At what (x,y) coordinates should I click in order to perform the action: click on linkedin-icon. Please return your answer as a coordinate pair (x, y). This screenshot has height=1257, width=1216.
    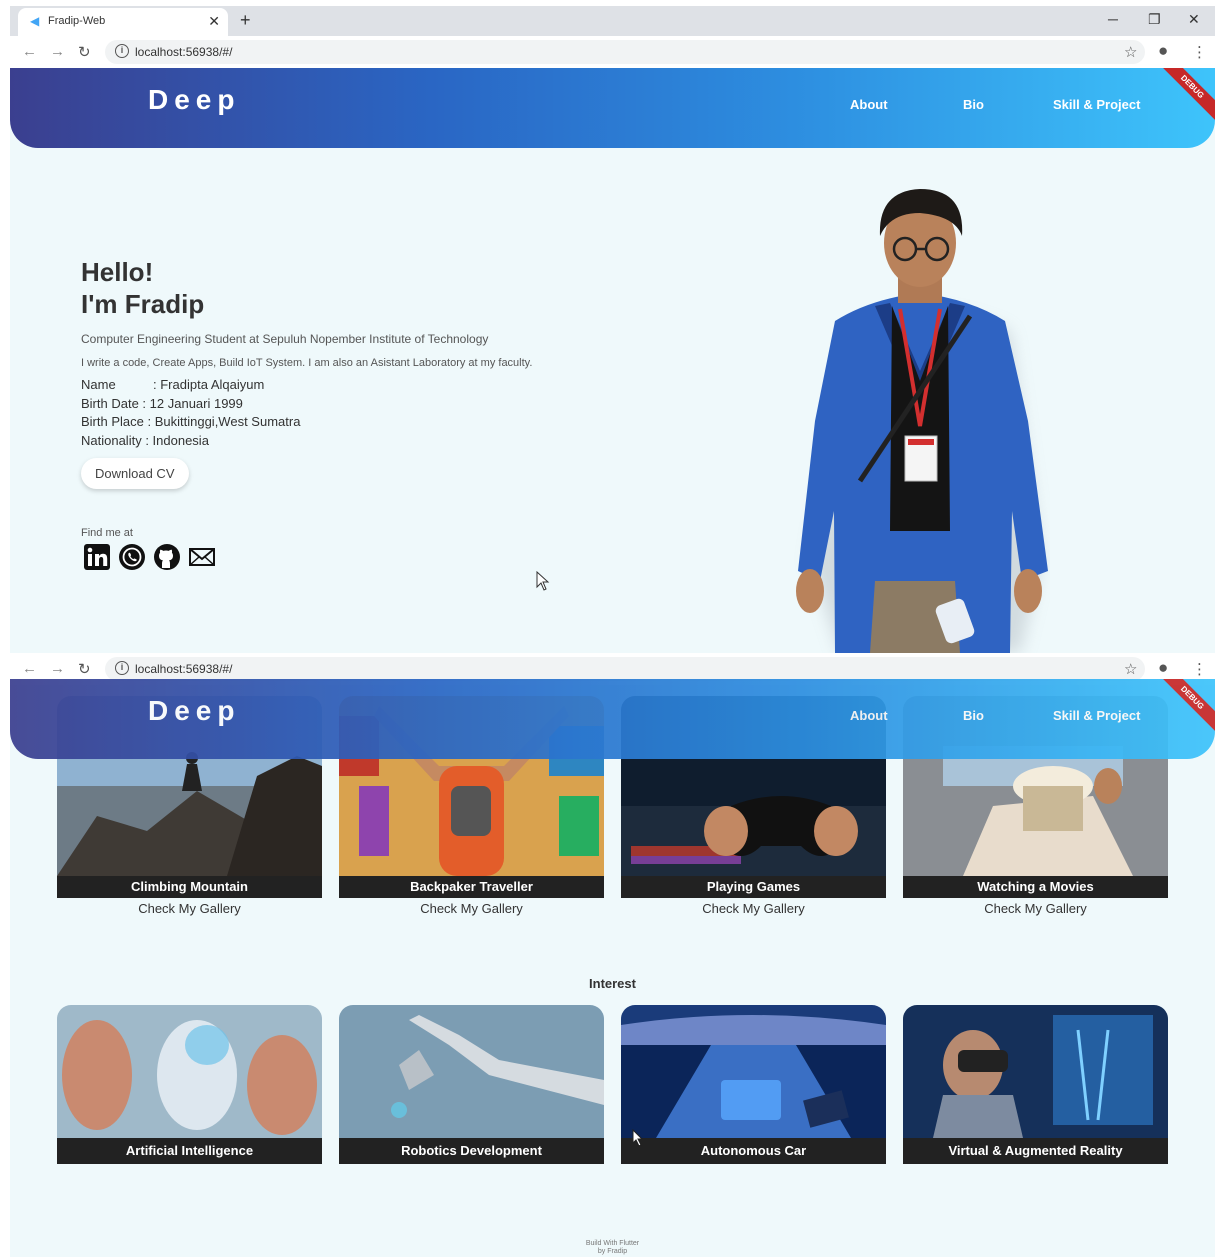
    Looking at the image, I should click on (97, 557).